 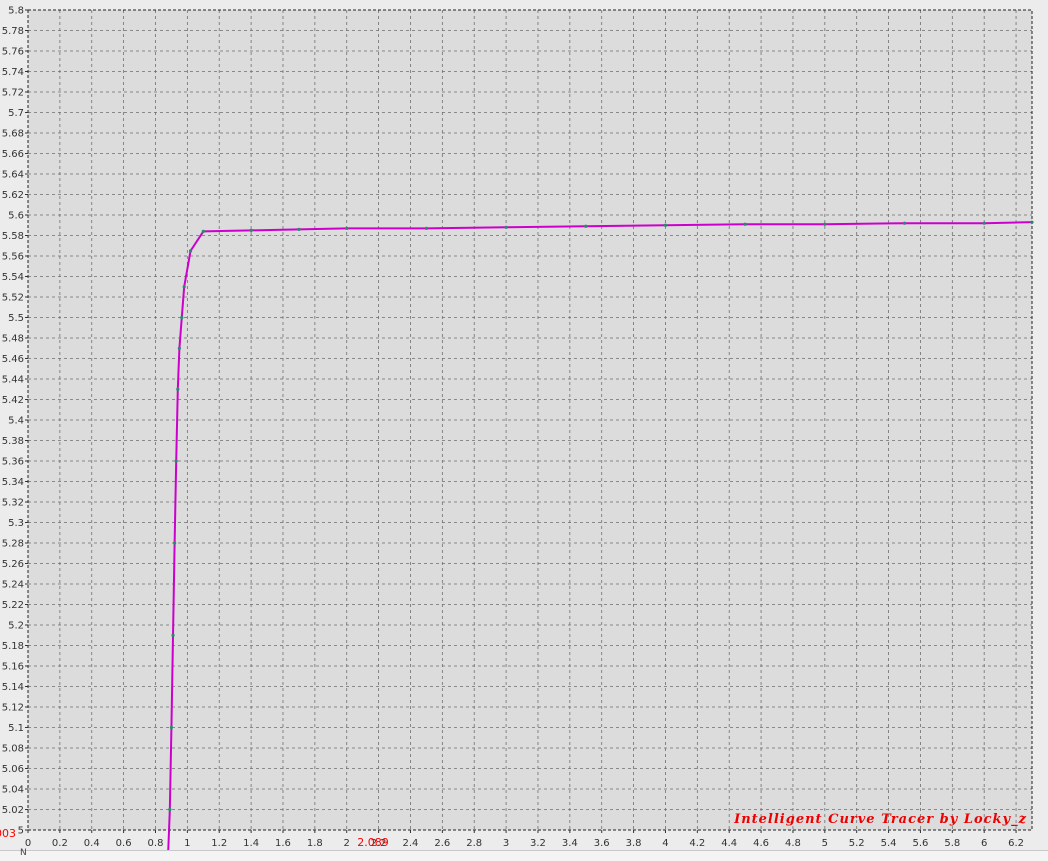 I want to click on y-tick-label: 5.6, so click(x=16, y=216).